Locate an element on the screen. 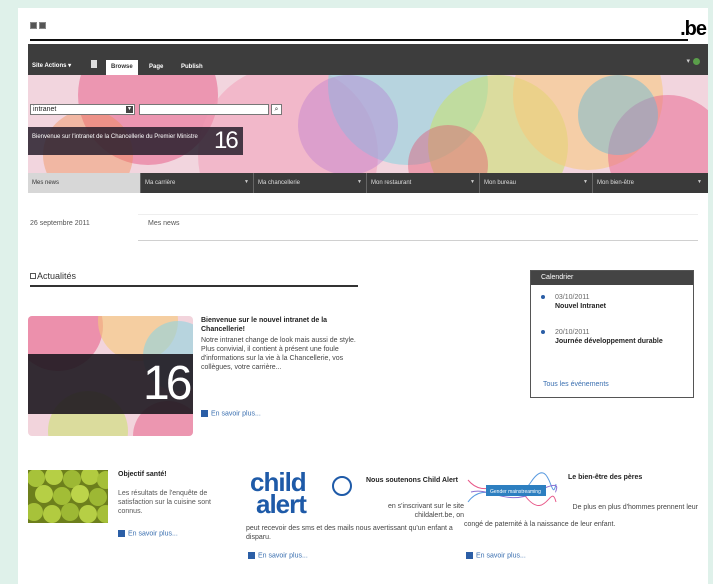 Image resolution: width=713 pixels, height=584 pixels. card-body: De plus en plus d'hommes prennent leur is located at coordinates (635, 507).